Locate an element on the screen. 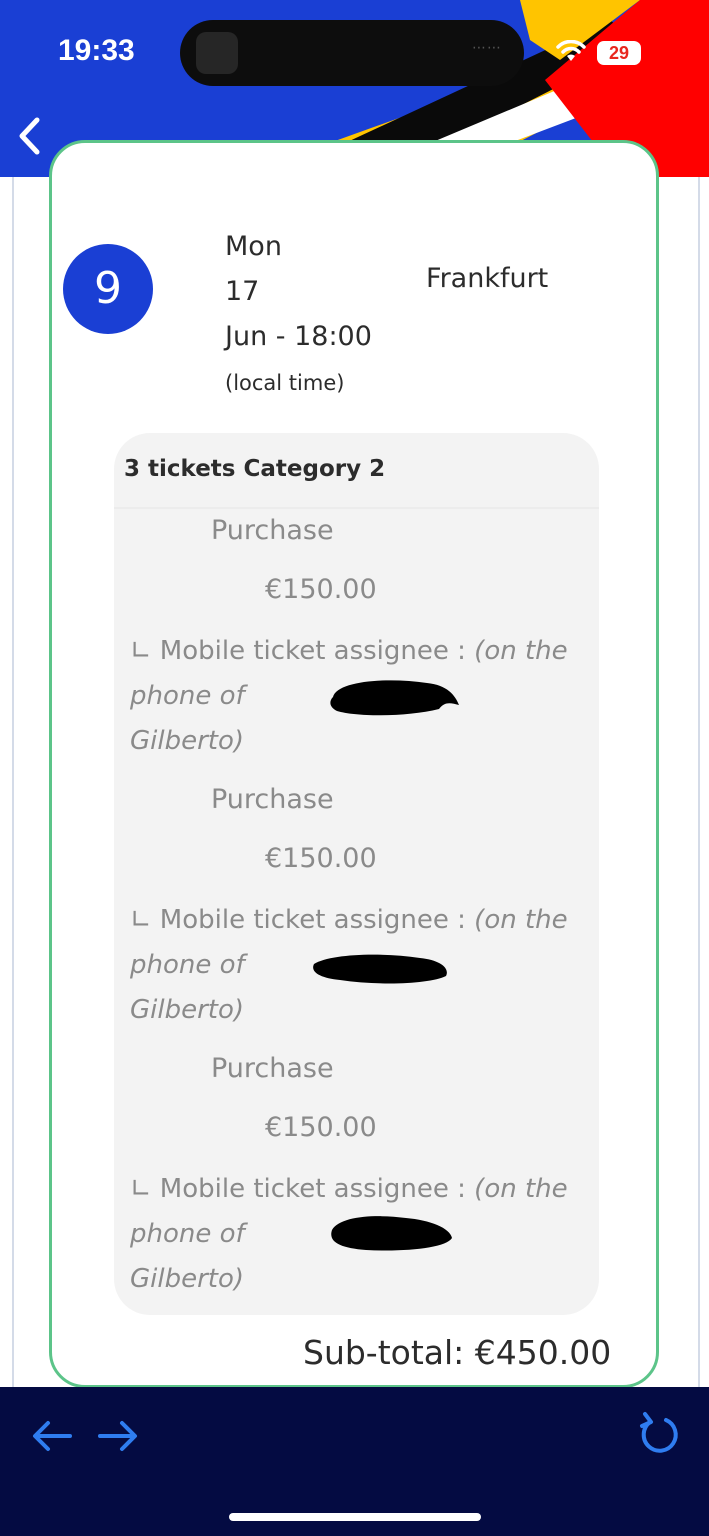 The height and width of the screenshot is (1536, 709). tickets-title: 3 tickets Category 2 is located at coordinates (255, 469).